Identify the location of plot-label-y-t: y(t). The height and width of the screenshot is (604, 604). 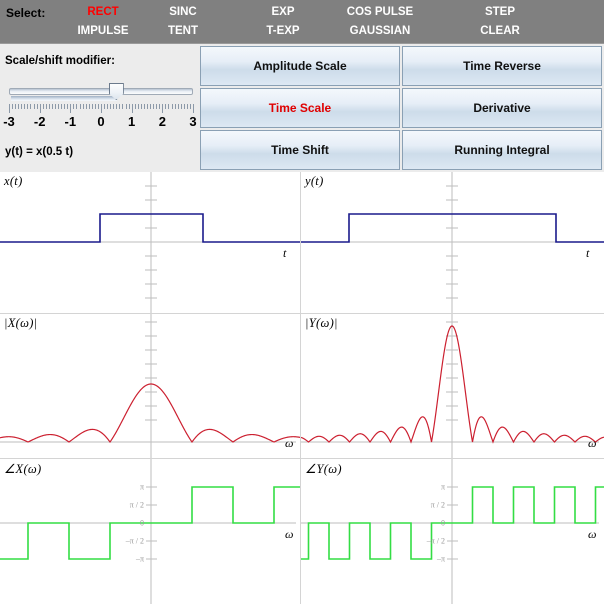
(314, 181).